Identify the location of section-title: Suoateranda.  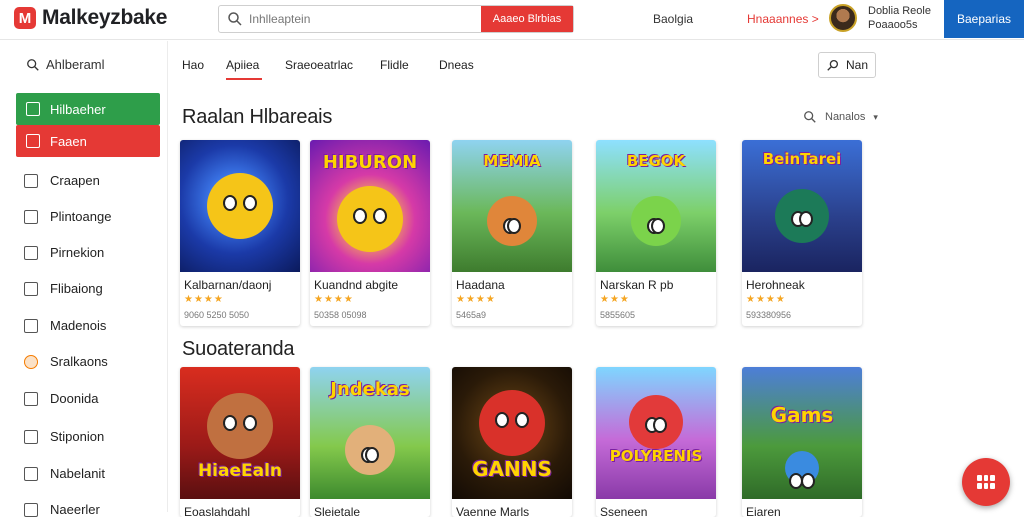
(238, 349).